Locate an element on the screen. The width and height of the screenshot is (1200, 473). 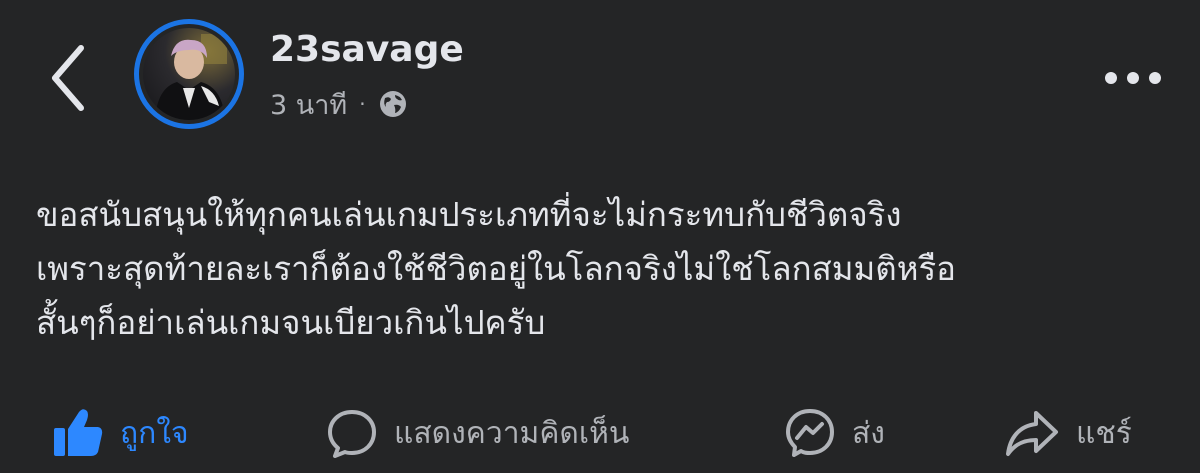
avatar is located at coordinates (189, 74).